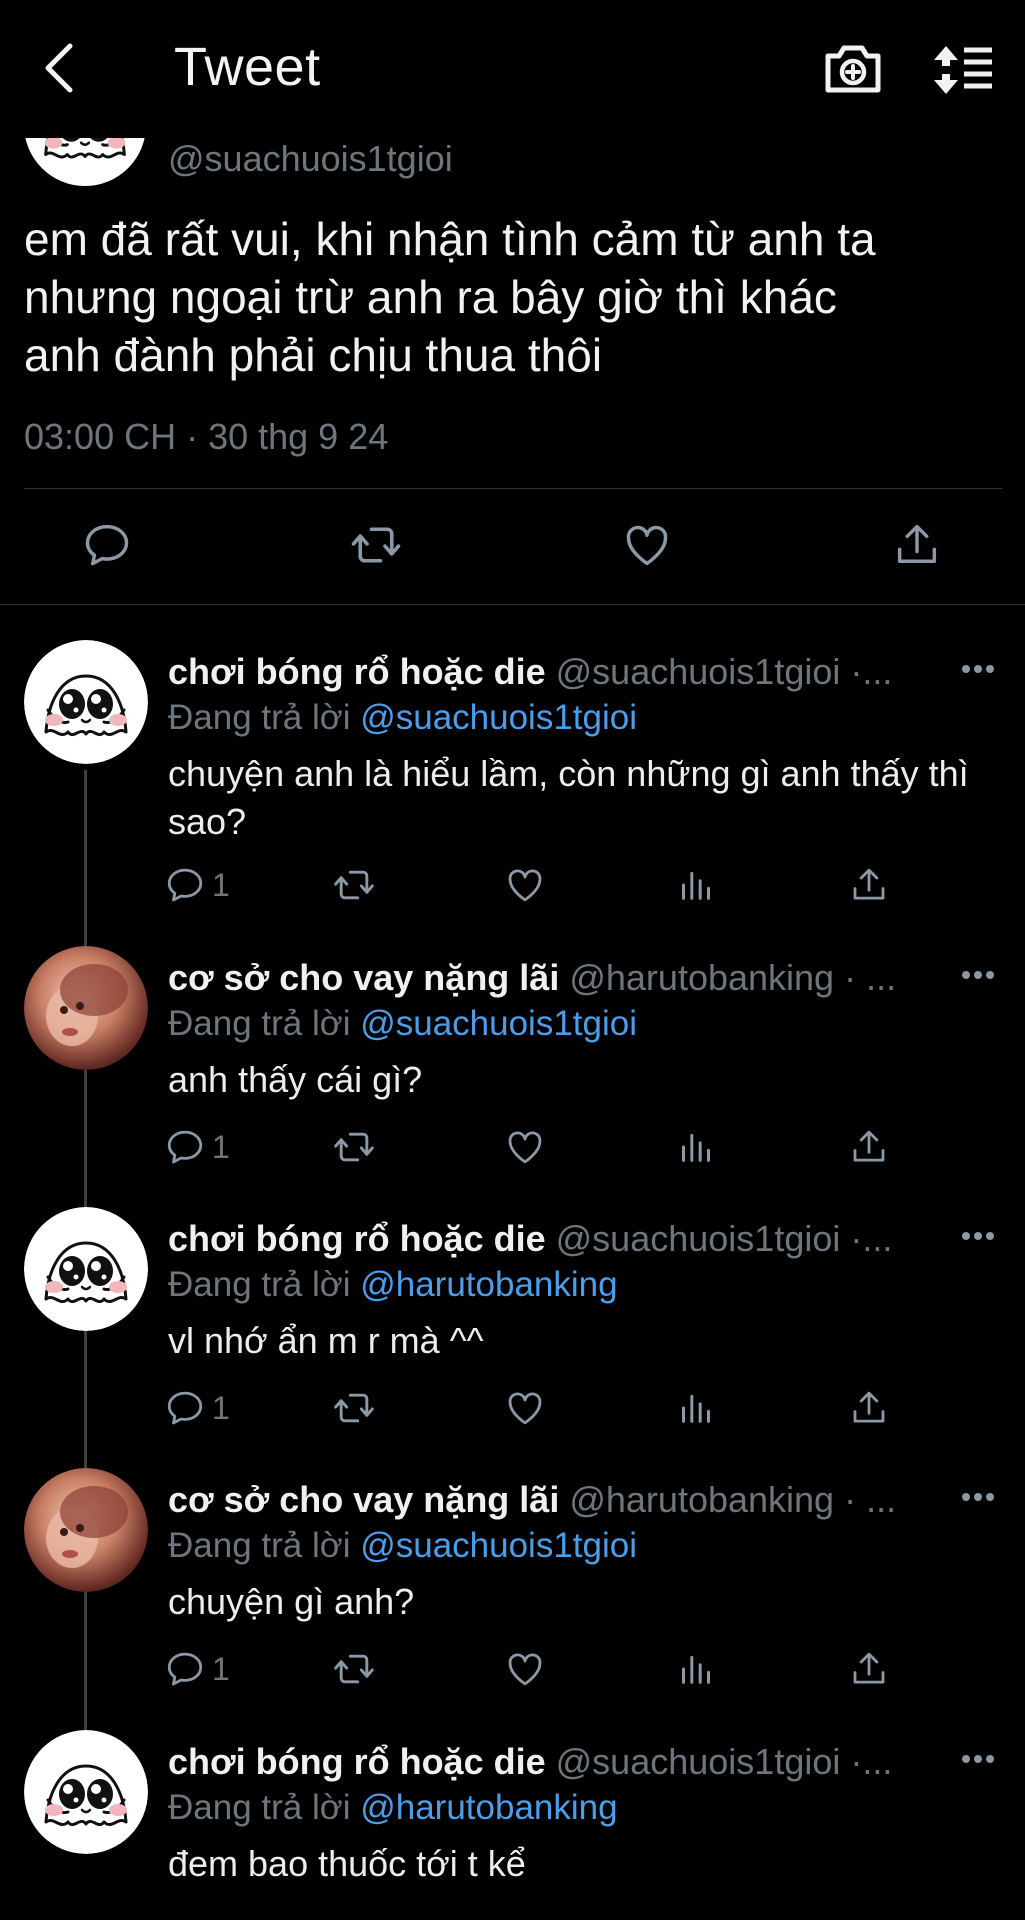 Image resolution: width=1025 pixels, height=1920 pixels. What do you see at coordinates (206, 437) in the screenshot?
I see `tweet-timestamp: 03:00 CH · 30 thg 9 24` at bounding box center [206, 437].